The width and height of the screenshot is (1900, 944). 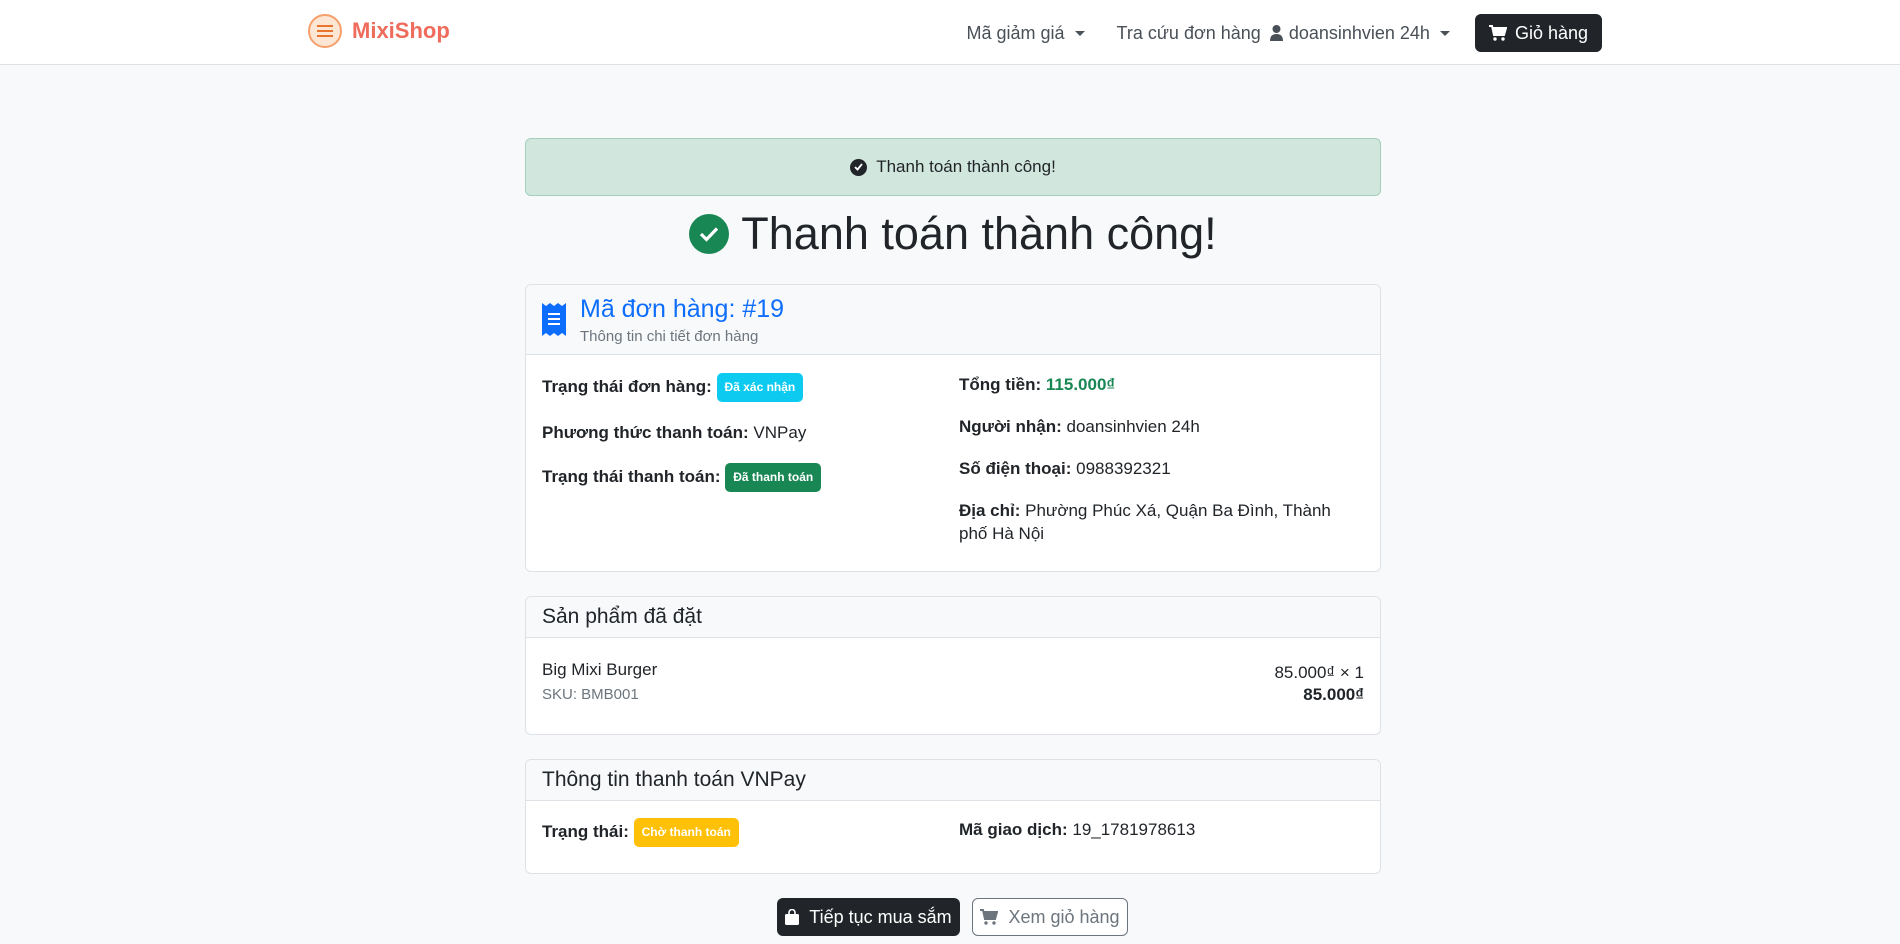 I want to click on order-lookup-label: Tra cứu đơn hàng, so click(x=1188, y=32).